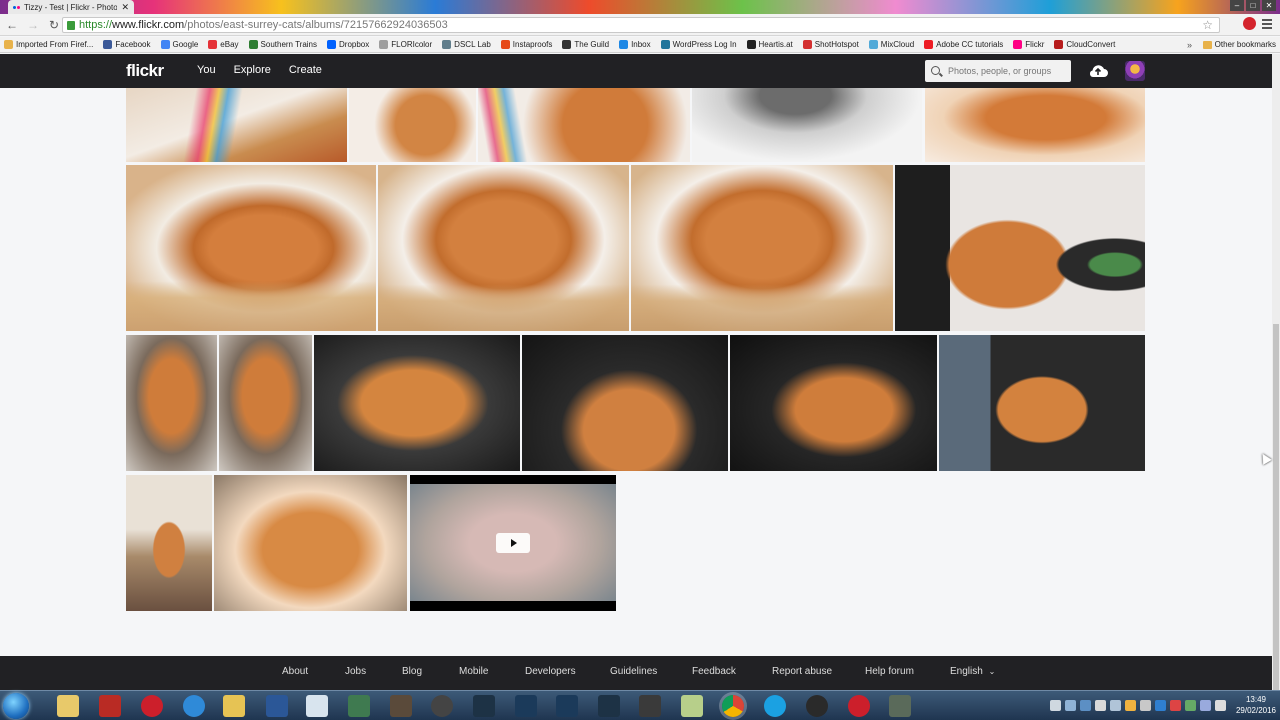 This screenshot has height=720, width=1280. What do you see at coordinates (359, 706) in the screenshot?
I see `dreamweaver-icon` at bounding box center [359, 706].